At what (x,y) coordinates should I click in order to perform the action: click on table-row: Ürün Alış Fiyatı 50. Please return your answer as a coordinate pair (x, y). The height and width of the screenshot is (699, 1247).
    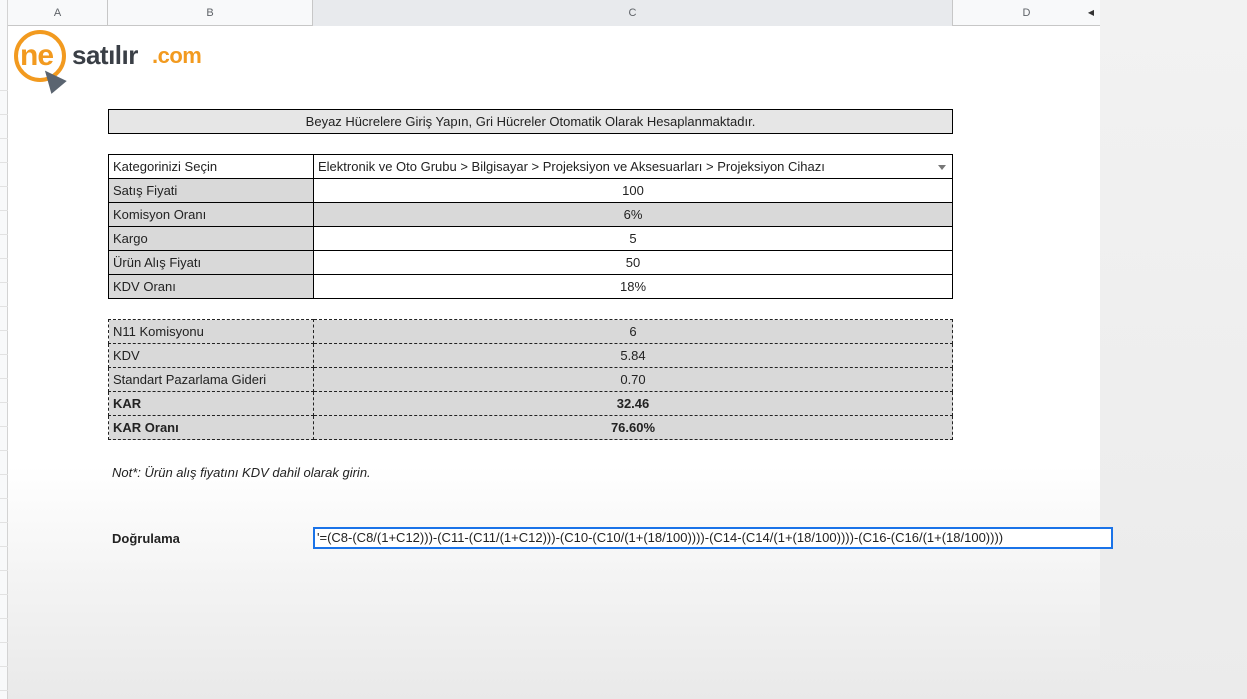
    Looking at the image, I should click on (530, 262).